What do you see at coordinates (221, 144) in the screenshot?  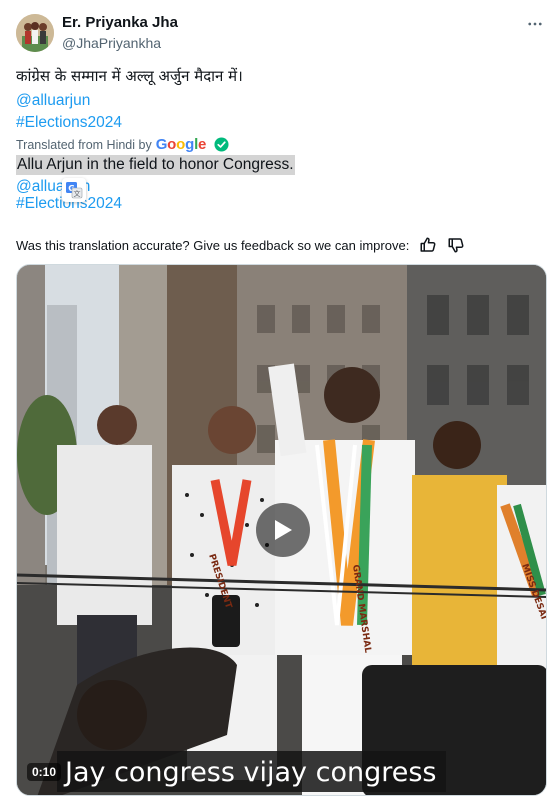 I see `verified-check-icon` at bounding box center [221, 144].